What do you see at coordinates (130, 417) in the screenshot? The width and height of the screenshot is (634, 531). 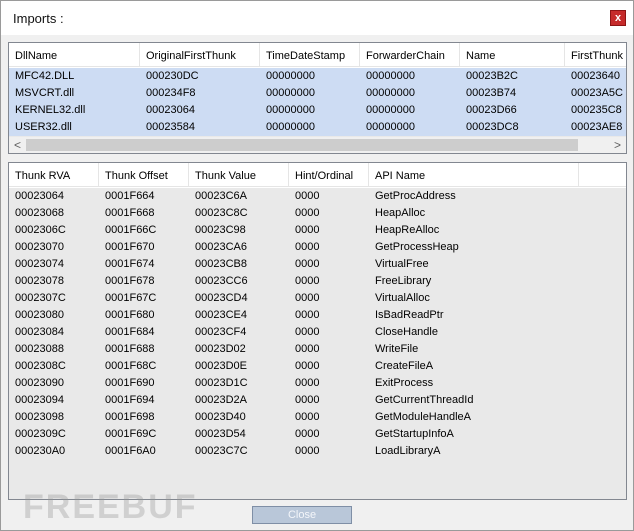 I see `thunk-row-cell: 0001F698` at bounding box center [130, 417].